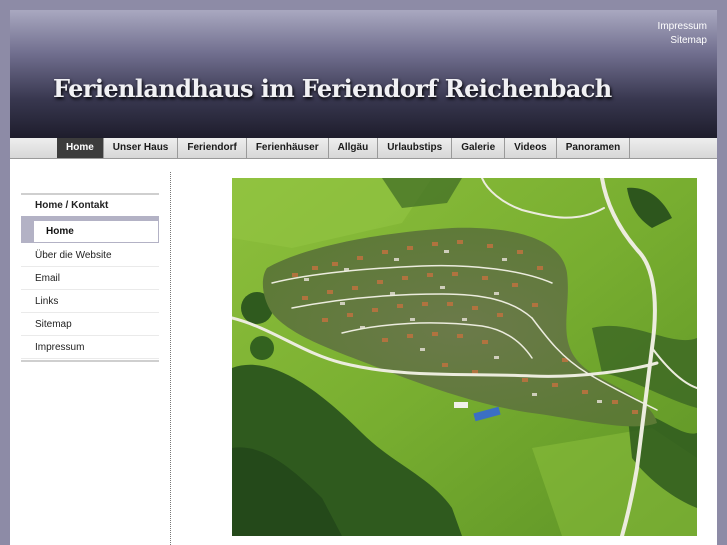 Image resolution: width=727 pixels, height=545 pixels. Describe the element at coordinates (415, 148) in the screenshot. I see `nav-urlaubstips: Urlaubstips` at that location.